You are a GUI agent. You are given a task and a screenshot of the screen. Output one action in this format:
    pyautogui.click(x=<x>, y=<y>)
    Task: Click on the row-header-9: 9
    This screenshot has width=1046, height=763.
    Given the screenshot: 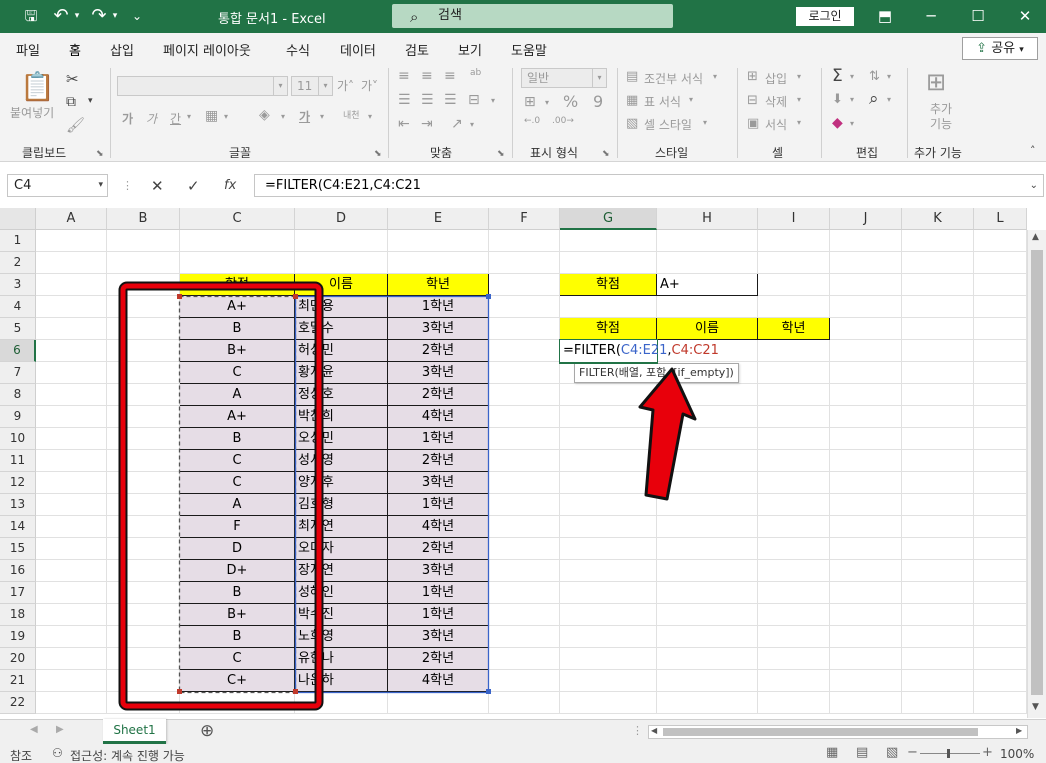 What is the action you would take?
    pyautogui.click(x=18, y=417)
    